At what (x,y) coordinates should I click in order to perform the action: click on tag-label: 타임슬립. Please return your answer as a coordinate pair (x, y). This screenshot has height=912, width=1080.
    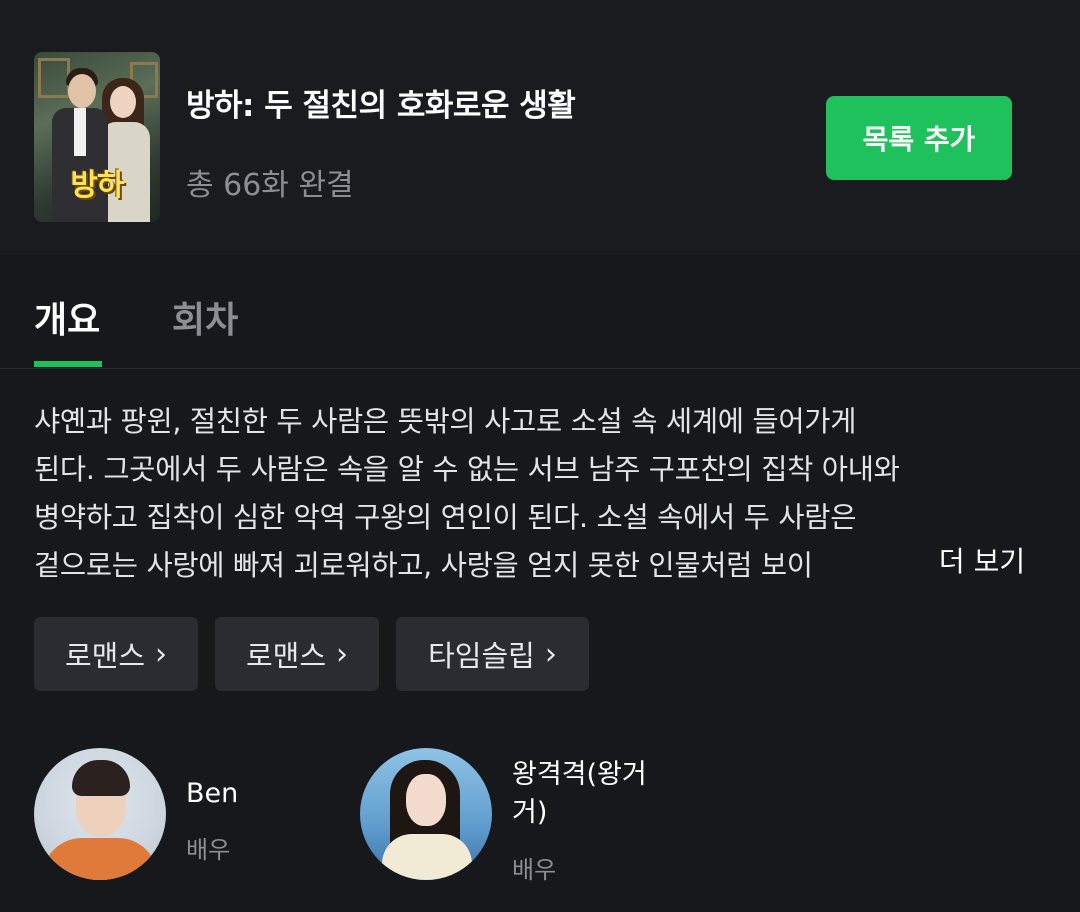
    Looking at the image, I should click on (481, 656).